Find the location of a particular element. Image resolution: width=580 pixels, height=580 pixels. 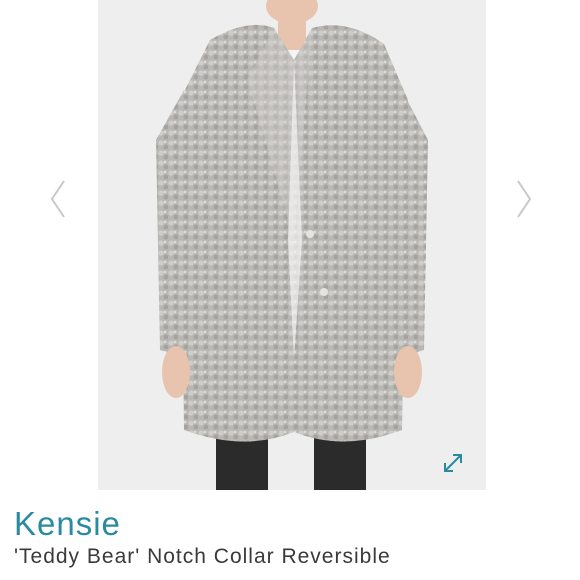

previous-image-button is located at coordinates (58, 199).